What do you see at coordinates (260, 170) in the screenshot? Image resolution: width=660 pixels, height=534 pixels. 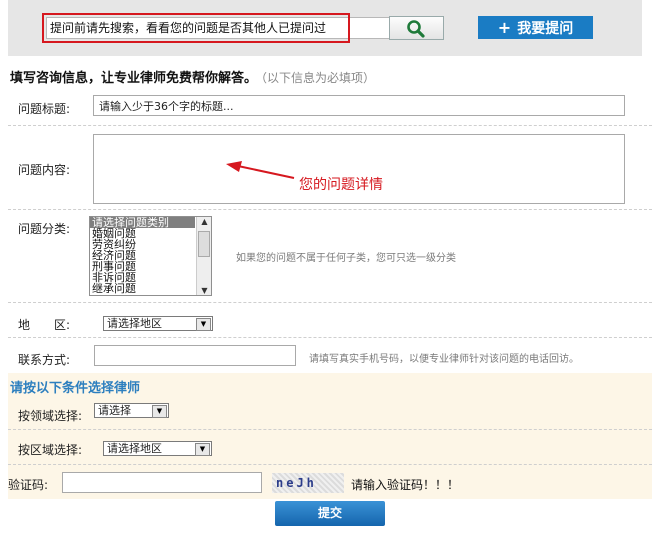 I see `arrow-icon` at bounding box center [260, 170].